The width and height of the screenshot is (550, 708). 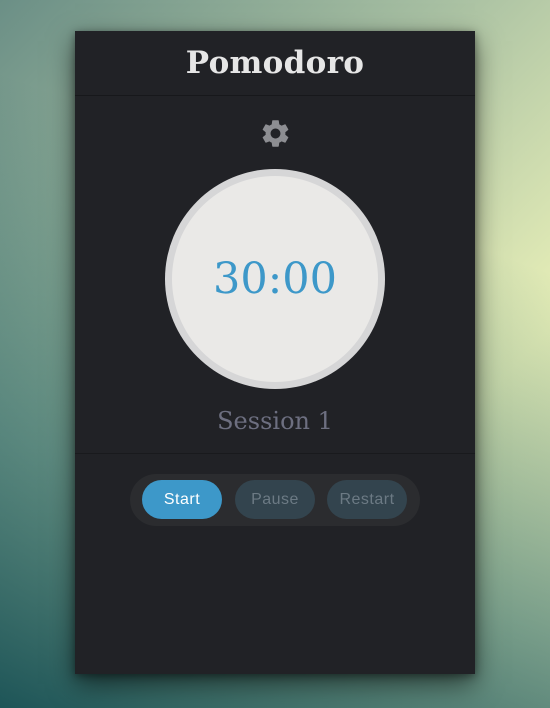 I want to click on timer-display: 30:00, so click(x=275, y=279).